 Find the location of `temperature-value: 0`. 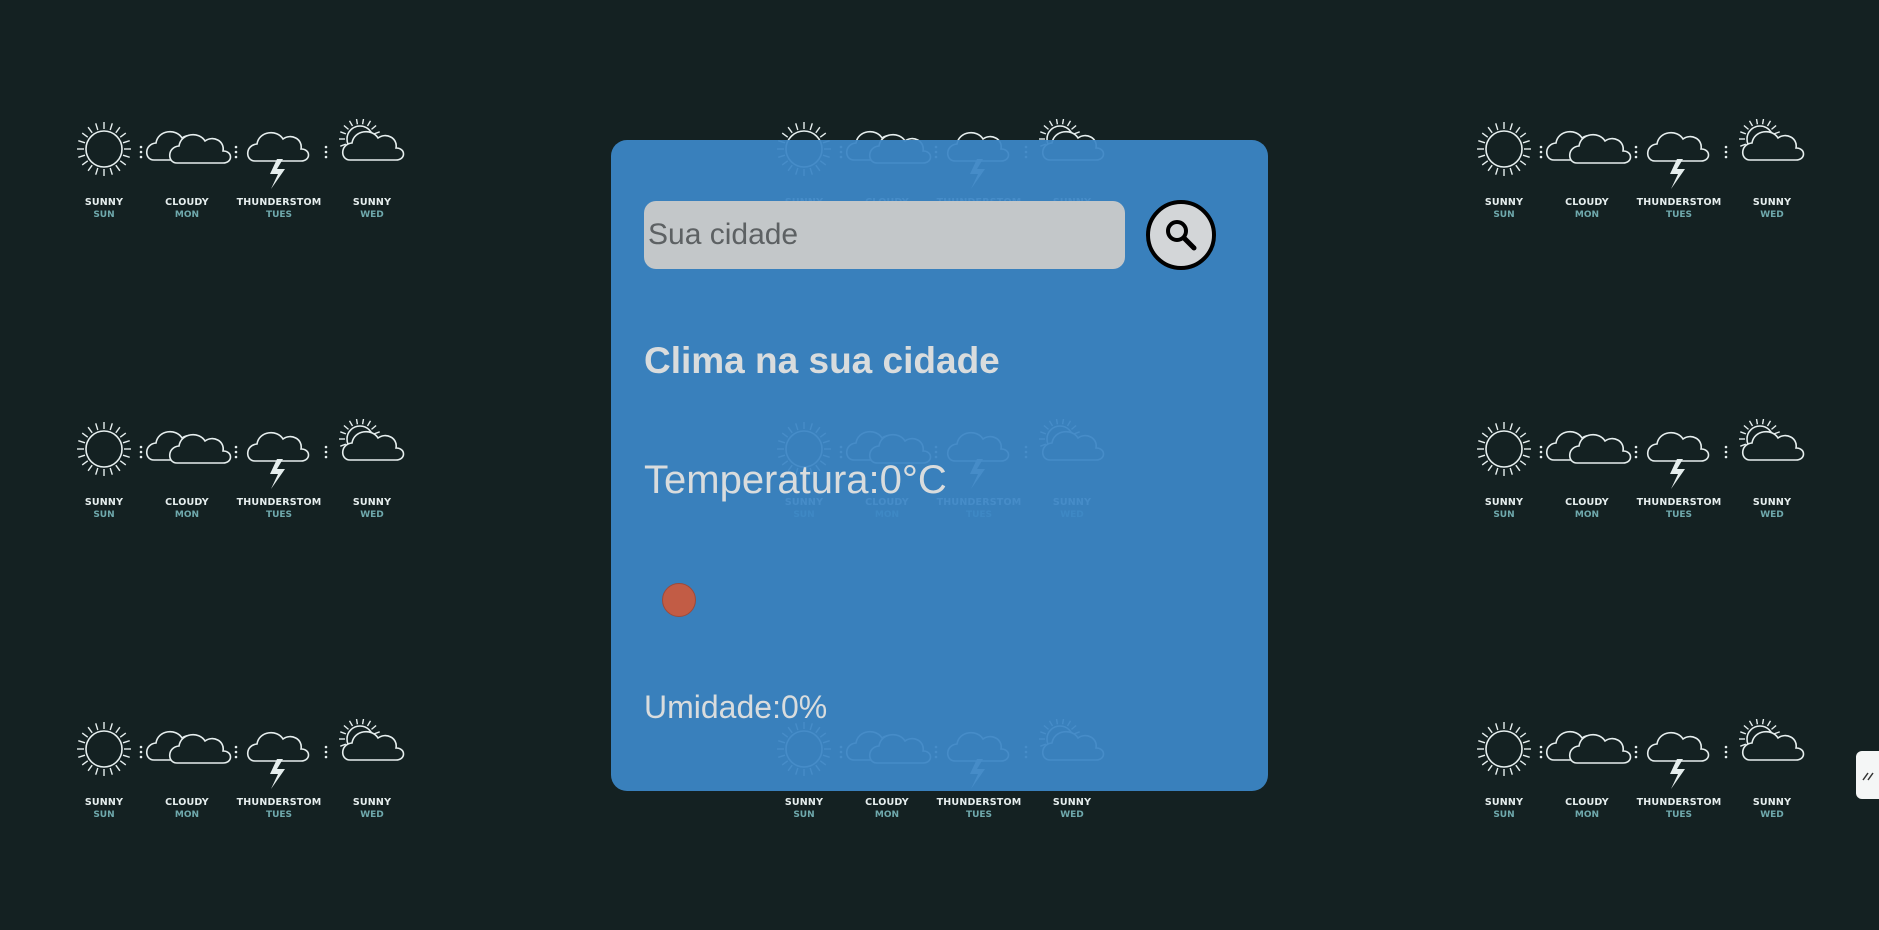

temperature-value: 0 is located at coordinates (890, 480).